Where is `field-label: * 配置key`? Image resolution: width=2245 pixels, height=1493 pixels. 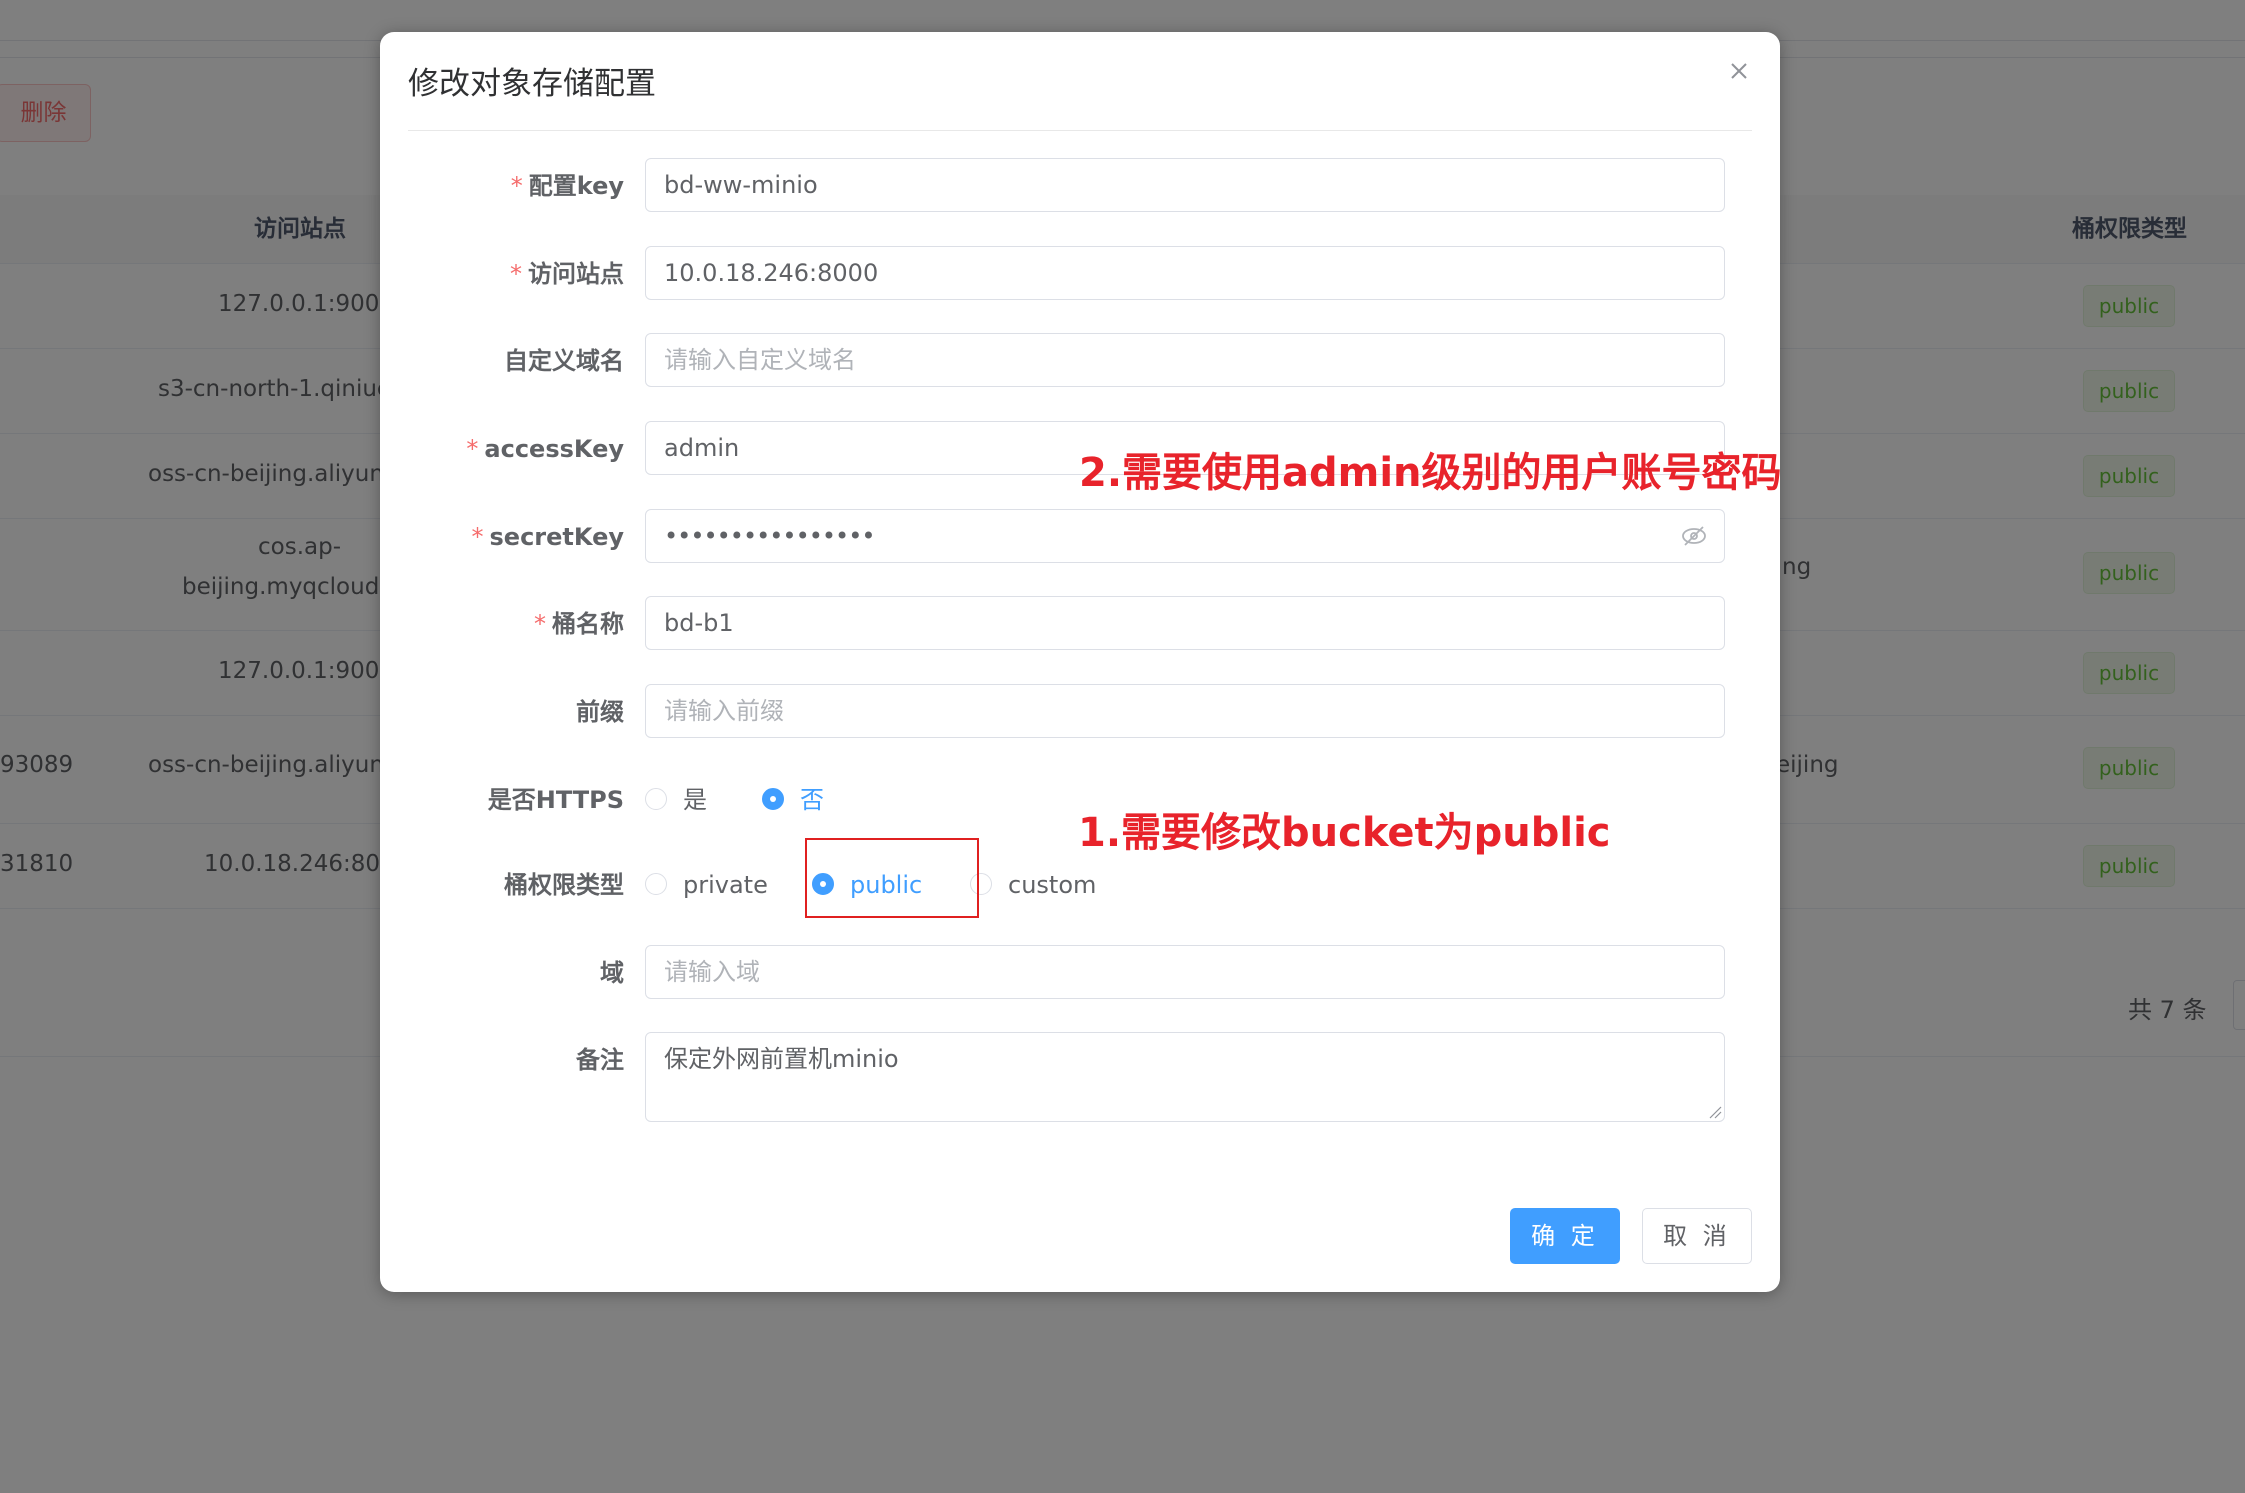
field-label: * 配置key is located at coordinates (567, 186).